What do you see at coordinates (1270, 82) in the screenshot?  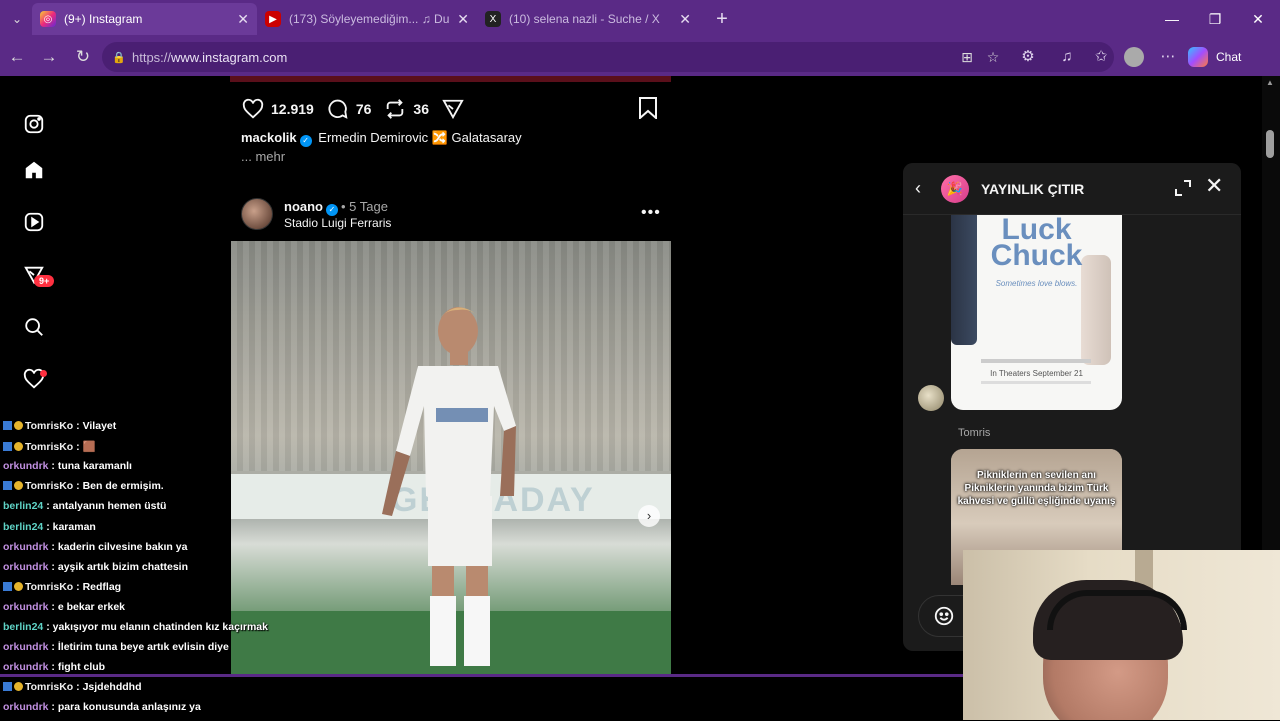 I see `scroll-up-icon: ▲` at bounding box center [1270, 82].